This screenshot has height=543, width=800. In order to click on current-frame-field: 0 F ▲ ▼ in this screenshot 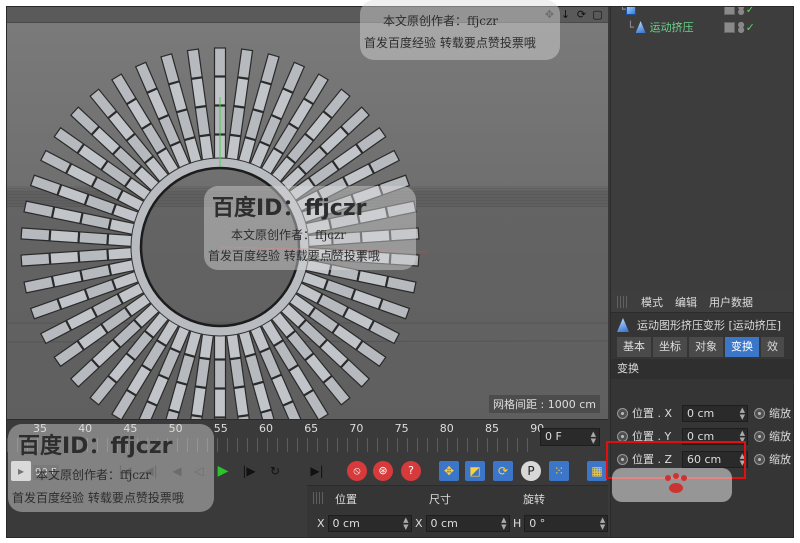, I will do `click(570, 437)`.